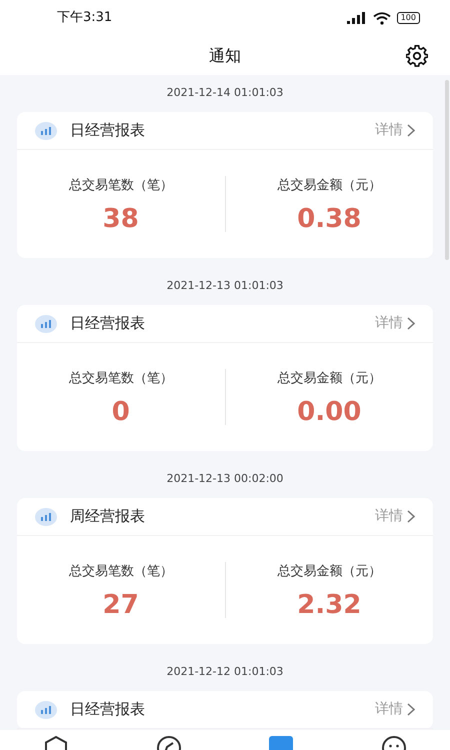 The height and width of the screenshot is (750, 450). I want to click on signal-icon, so click(356, 18).